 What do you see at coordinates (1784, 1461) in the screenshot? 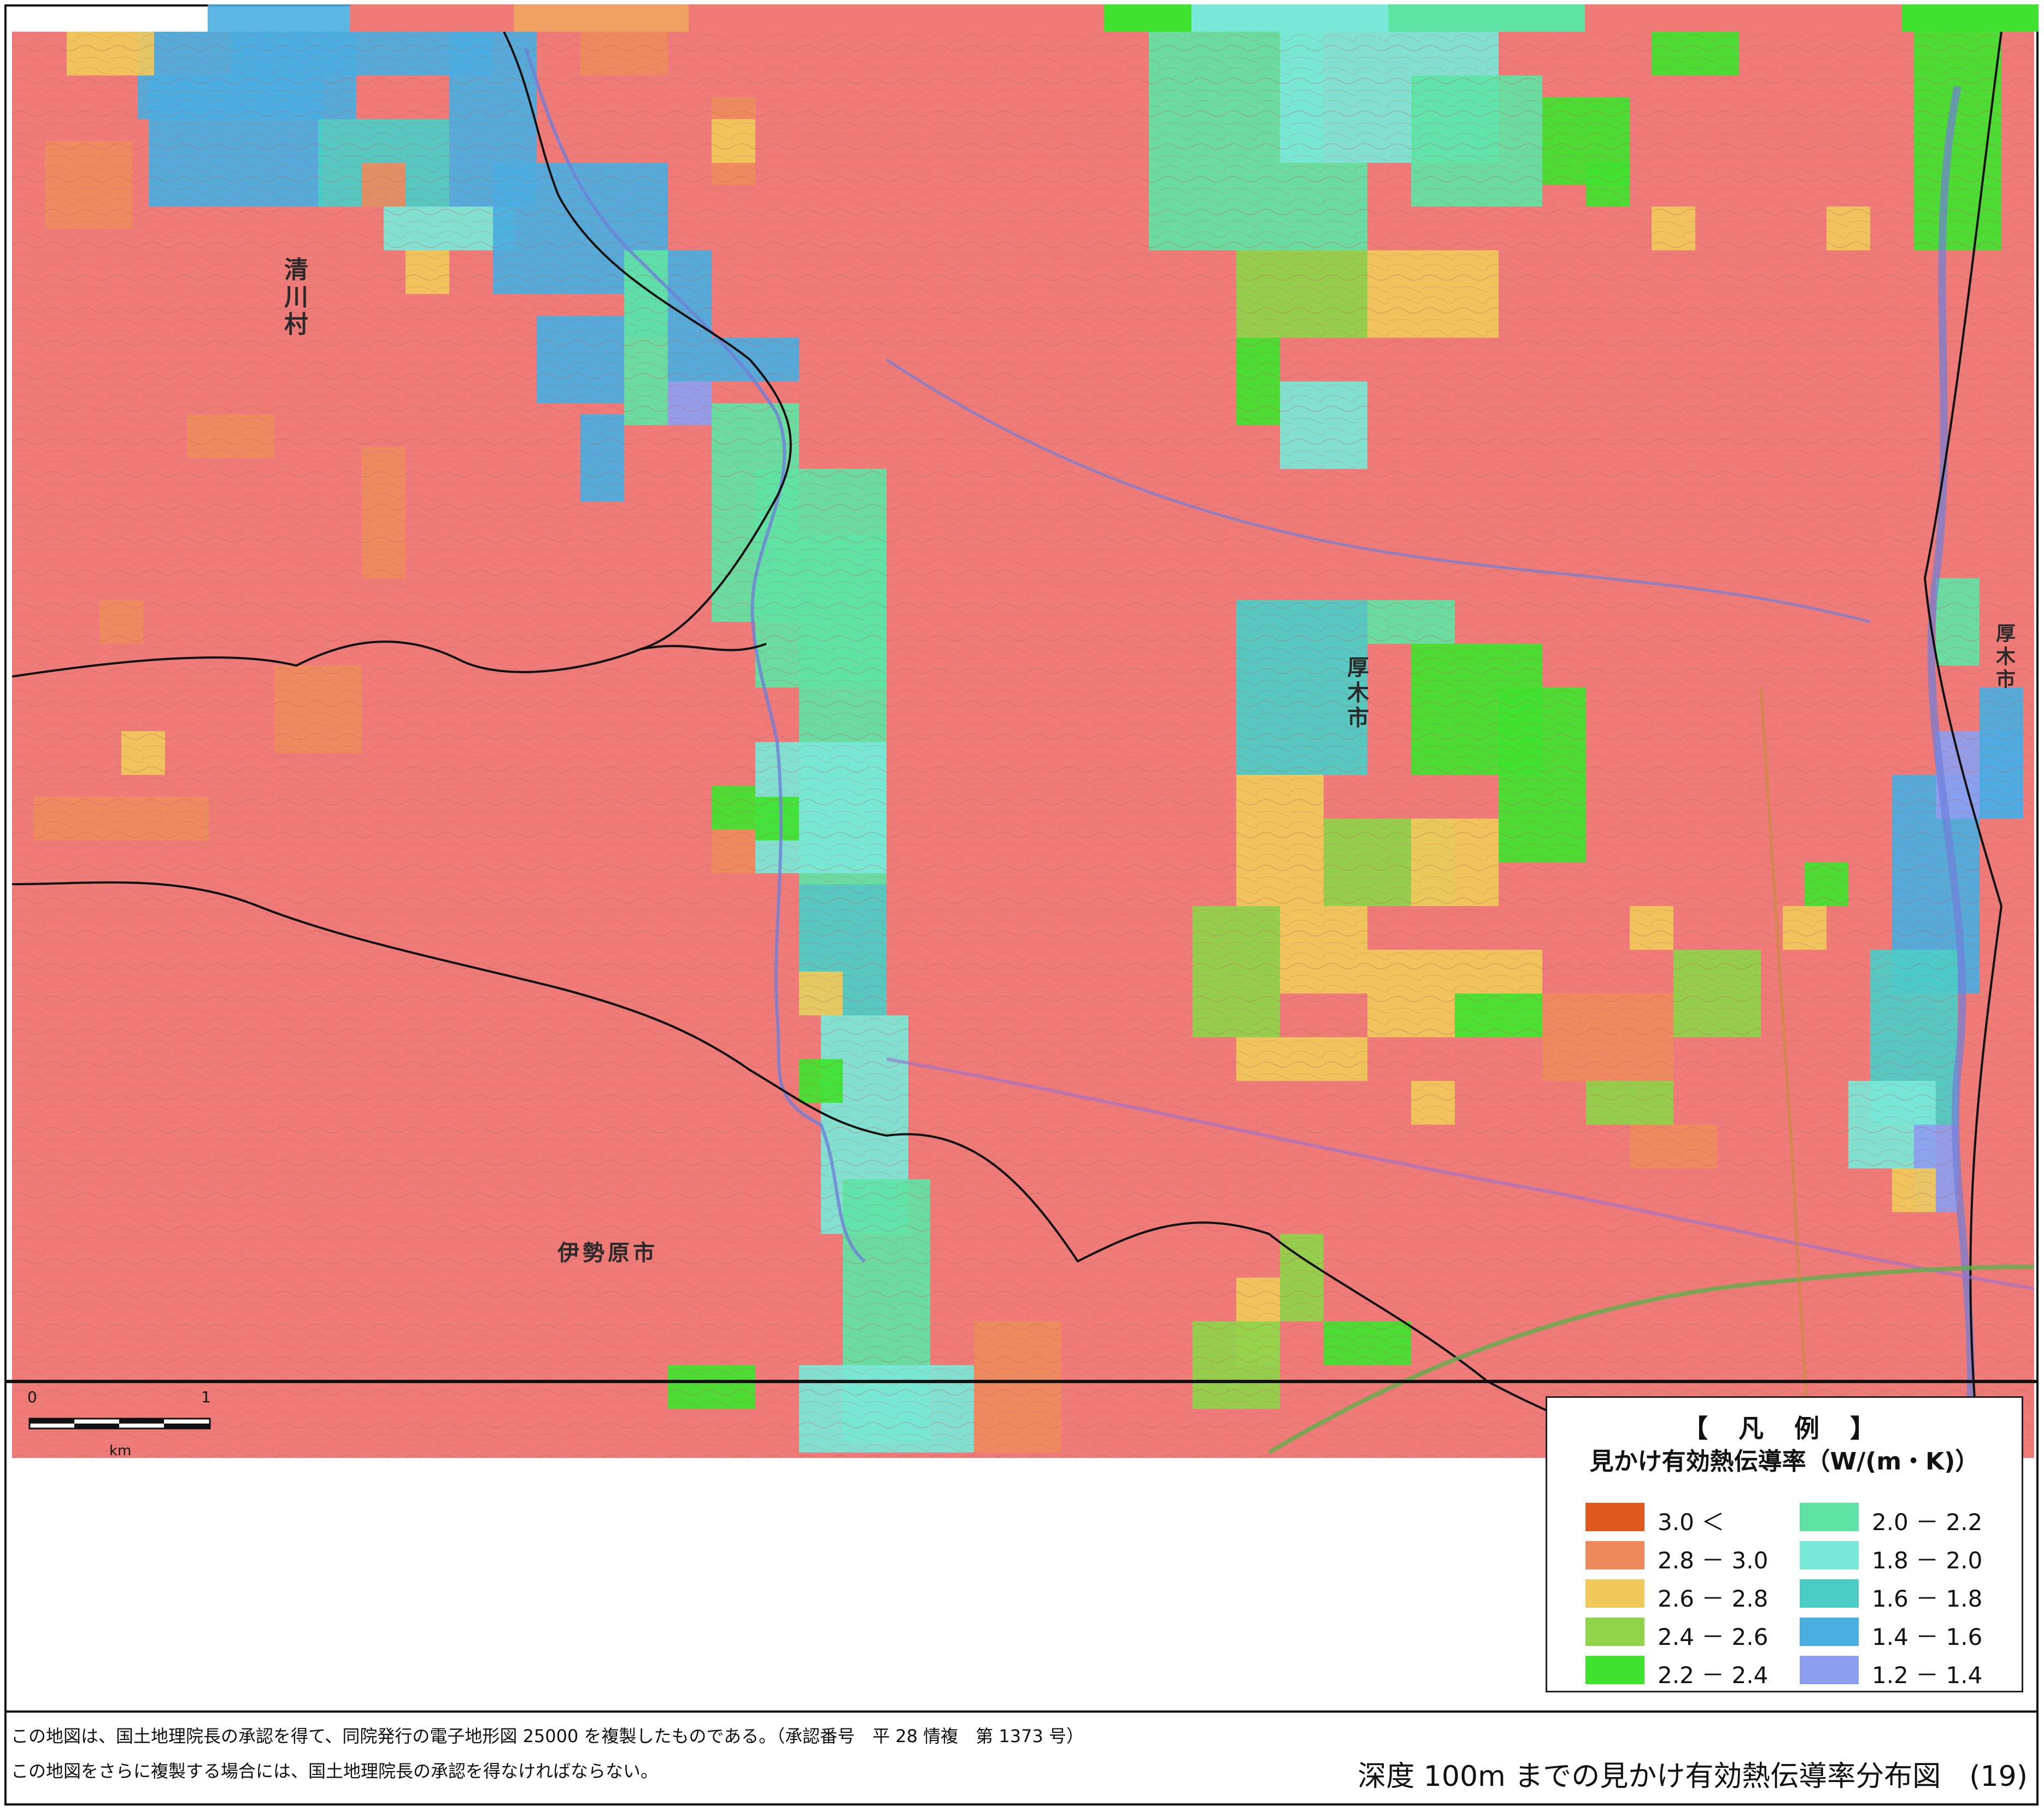
I see `legend-subtitle: 見かけ有効熱伝導率（W/(m・K)）` at bounding box center [1784, 1461].